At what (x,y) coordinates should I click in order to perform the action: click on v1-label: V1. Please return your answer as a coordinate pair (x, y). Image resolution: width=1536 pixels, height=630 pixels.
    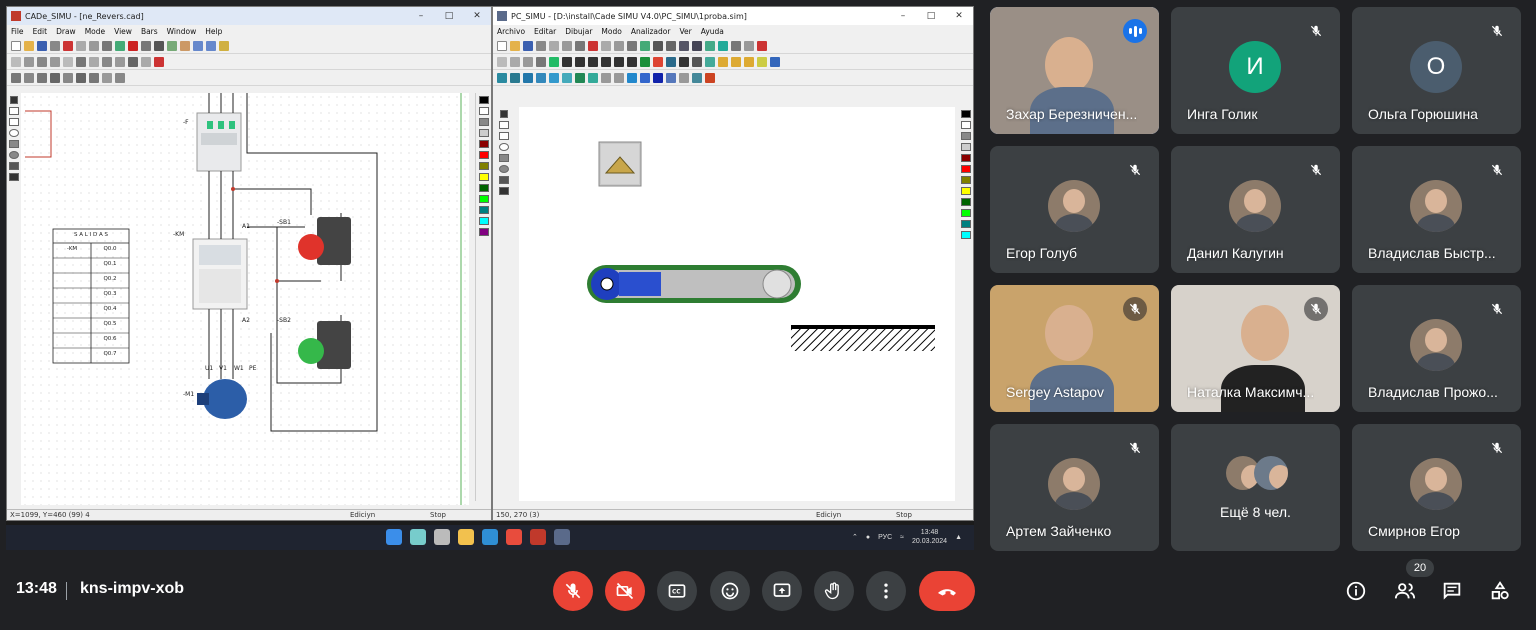
    Looking at the image, I should click on (223, 368).